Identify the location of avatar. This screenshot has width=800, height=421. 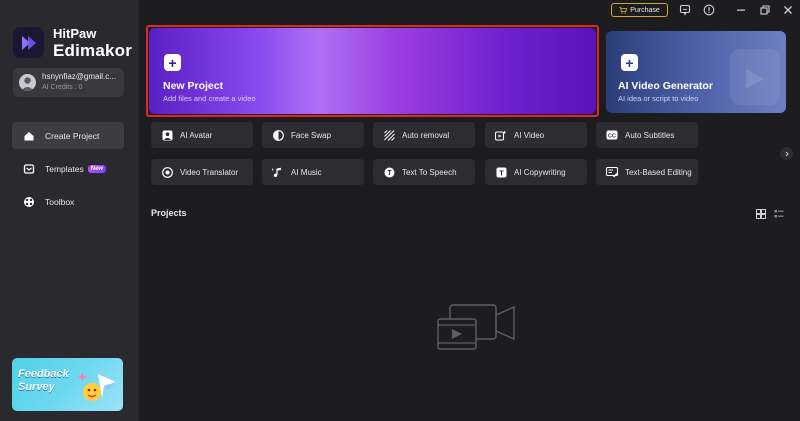
(27, 82).